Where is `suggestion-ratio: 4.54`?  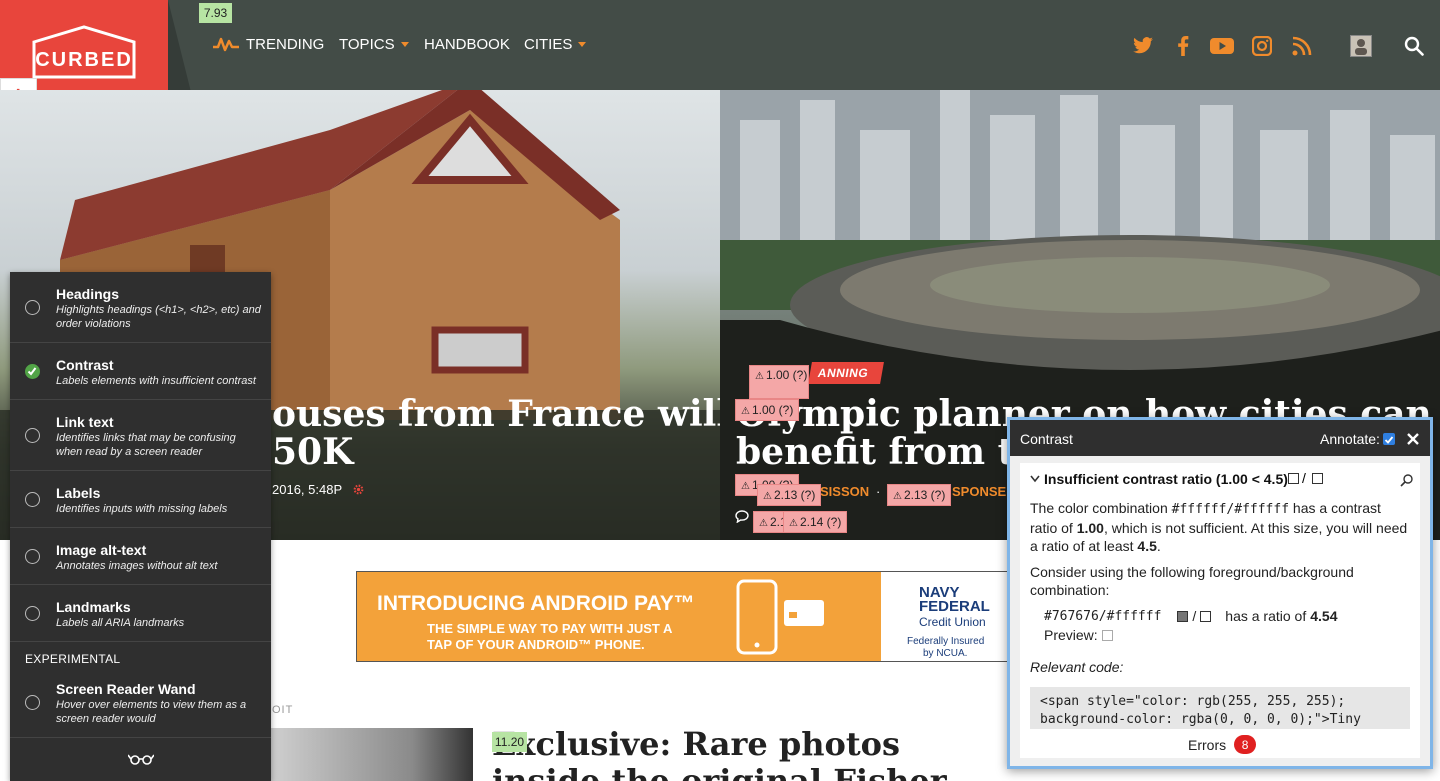 suggestion-ratio: 4.54 is located at coordinates (1324, 616).